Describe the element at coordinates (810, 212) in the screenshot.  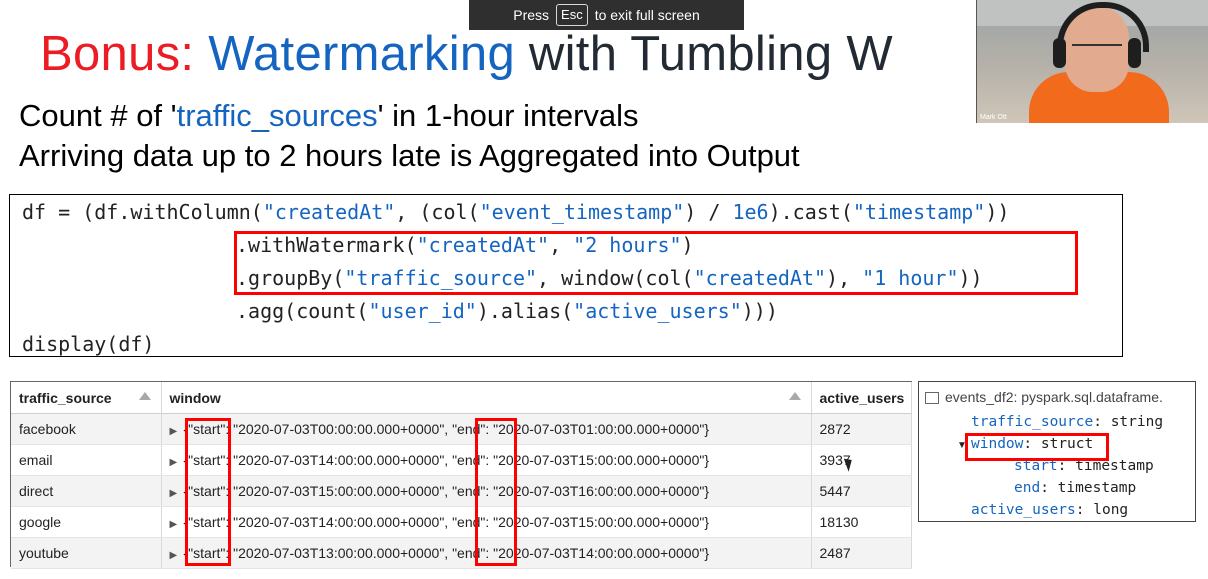
I see `code-token: ).cast(` at that location.